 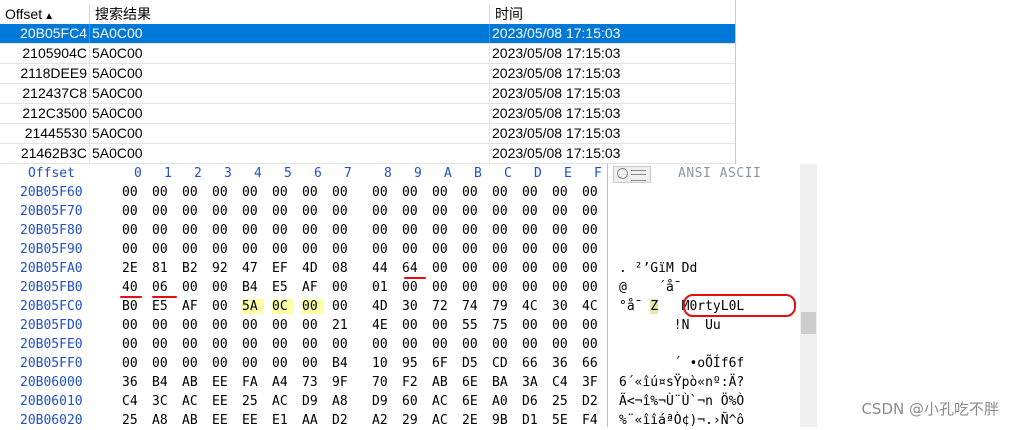 What do you see at coordinates (367, 34) in the screenshot?
I see `result-row: 20B05FC4 5A0C00 2023/05/08 17:15:03` at bounding box center [367, 34].